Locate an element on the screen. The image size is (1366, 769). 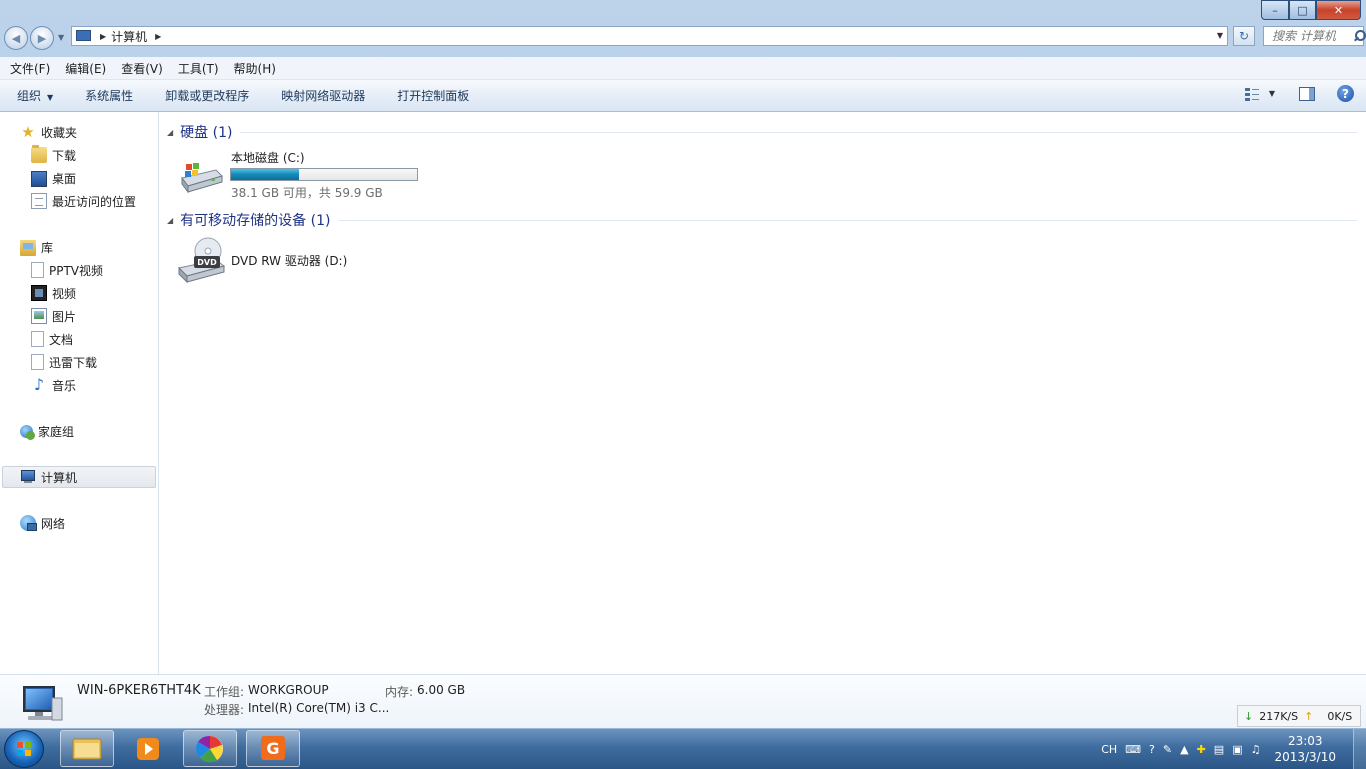
drive-c-name: 本地磁盘 (C:) is located at coordinates (268, 157).